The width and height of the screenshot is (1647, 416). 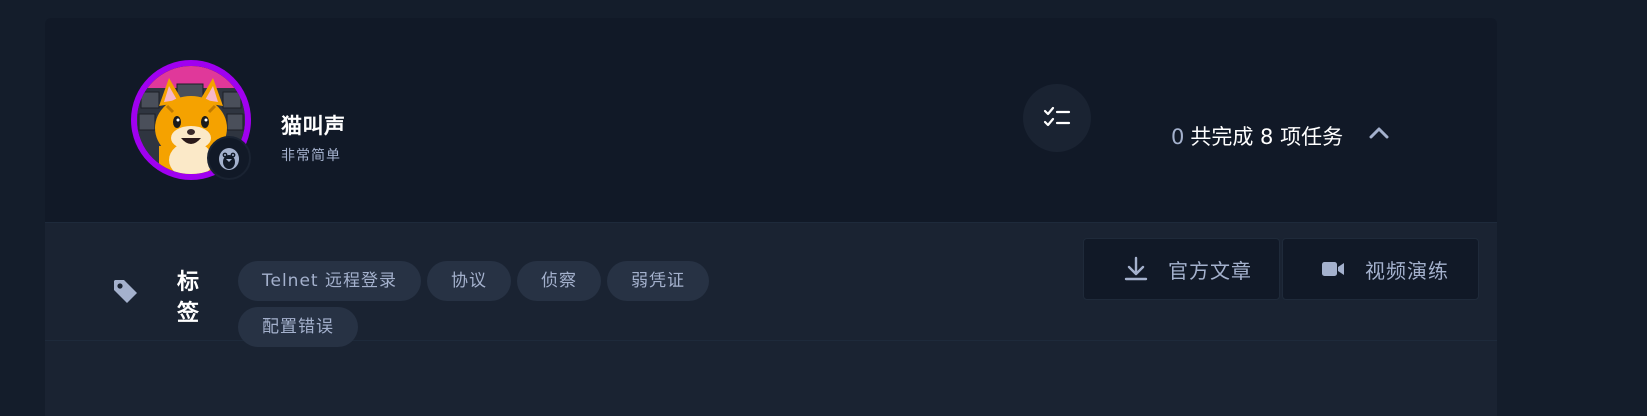 I want to click on official-writeup-button: 官方文章, so click(x=1181, y=269).